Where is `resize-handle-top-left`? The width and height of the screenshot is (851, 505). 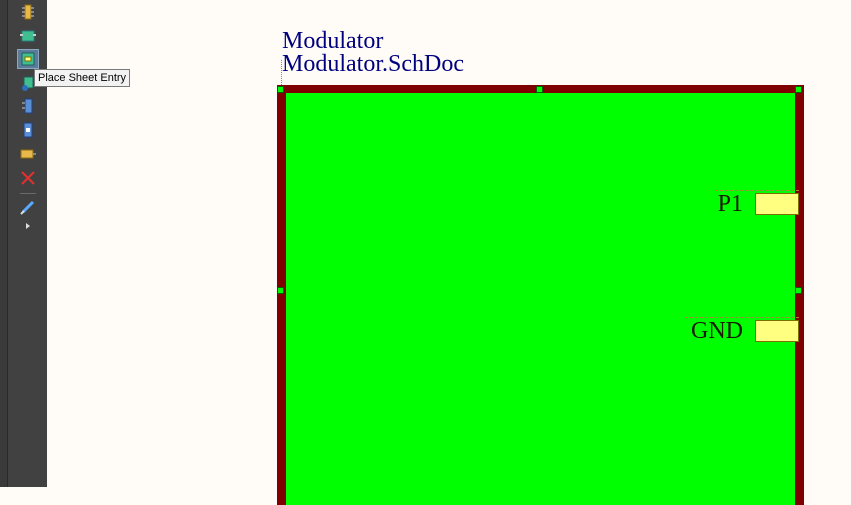 resize-handle-top-left is located at coordinates (280, 89).